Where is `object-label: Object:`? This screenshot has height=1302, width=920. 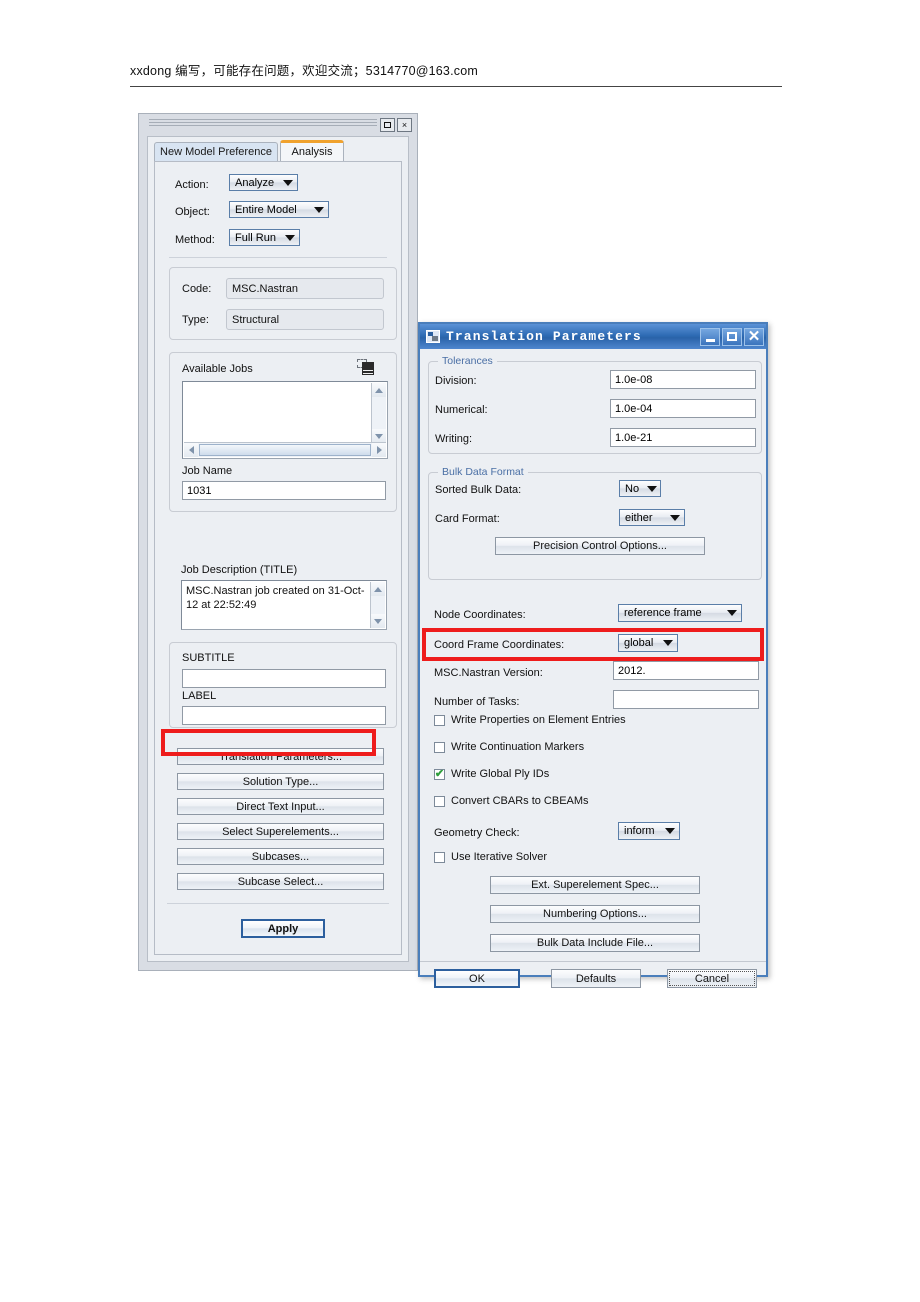 object-label: Object: is located at coordinates (192, 212).